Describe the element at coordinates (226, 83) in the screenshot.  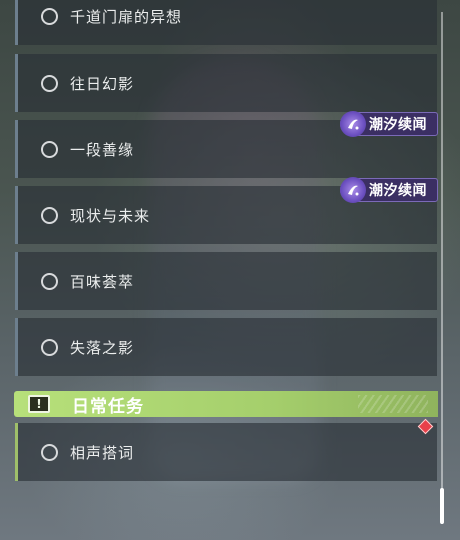
I see `quest-item: 往日幻影` at that location.